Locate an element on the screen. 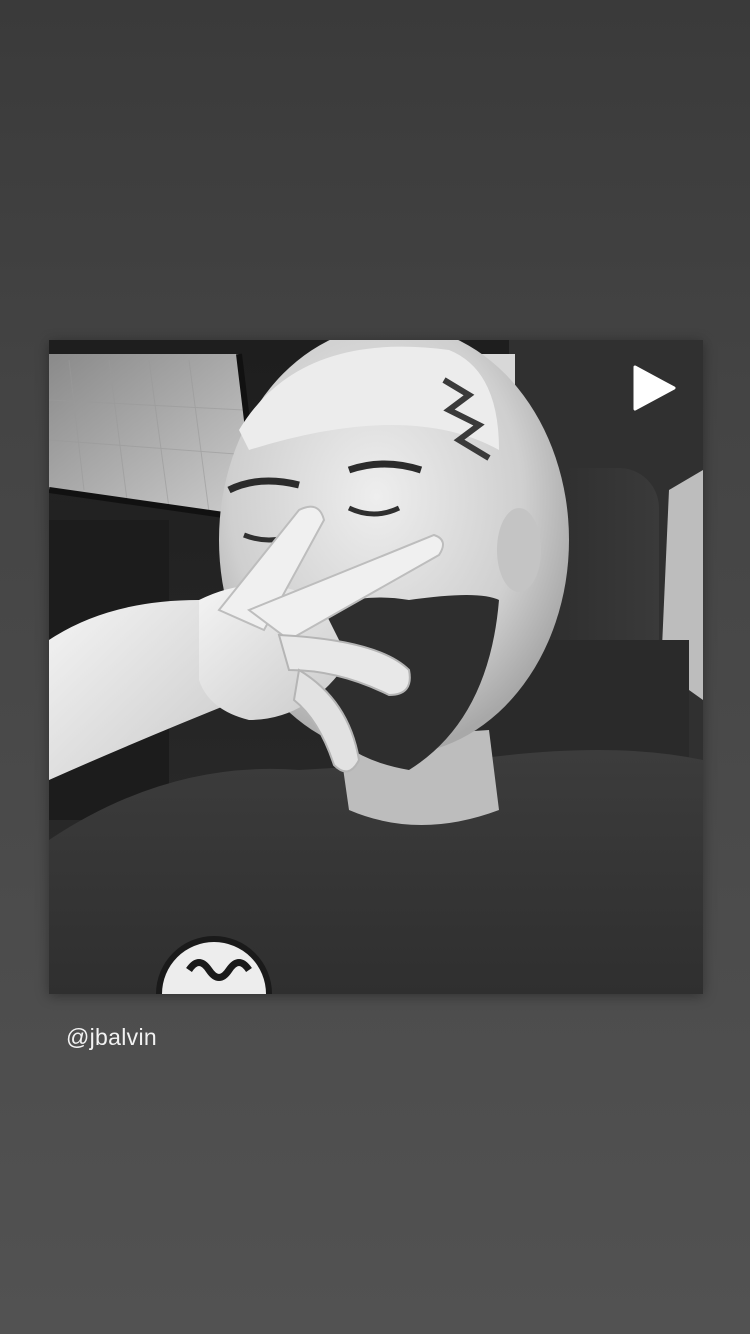 The image size is (750, 1334). mention-username: @jbalvin is located at coordinates (111, 1037).